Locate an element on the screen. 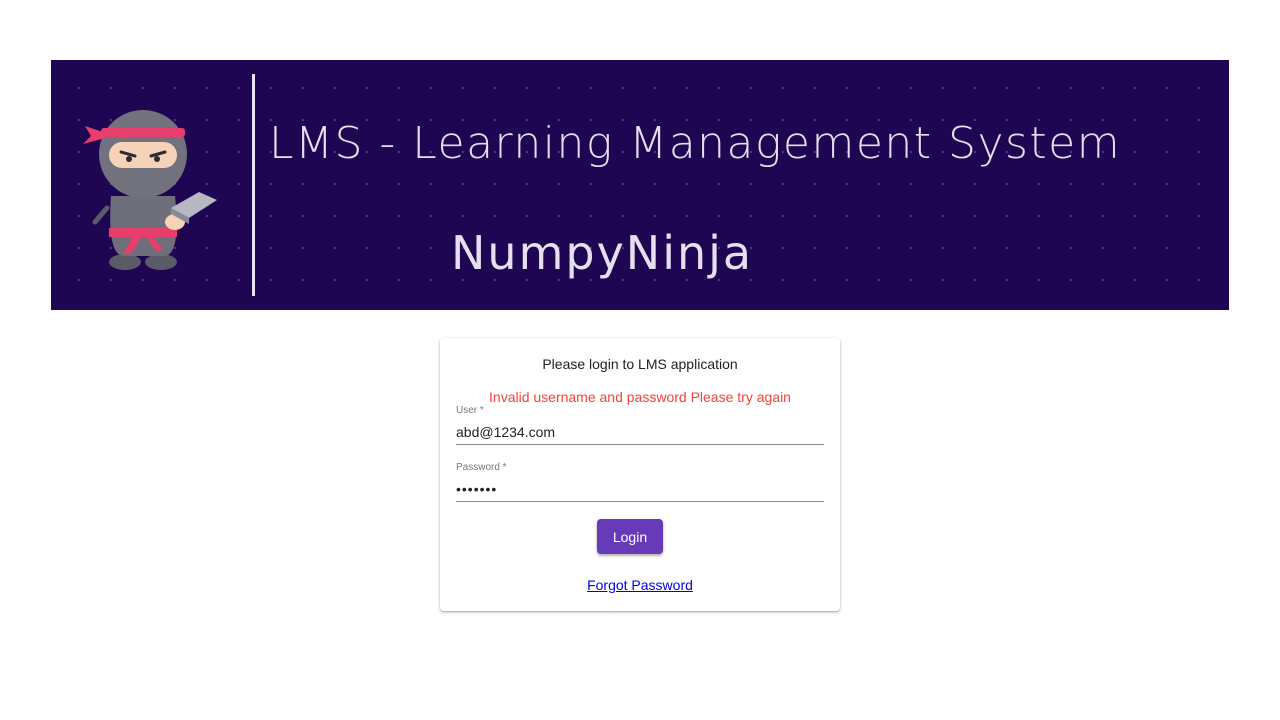  login-heading: Please login to LMS application is located at coordinates (640, 364).